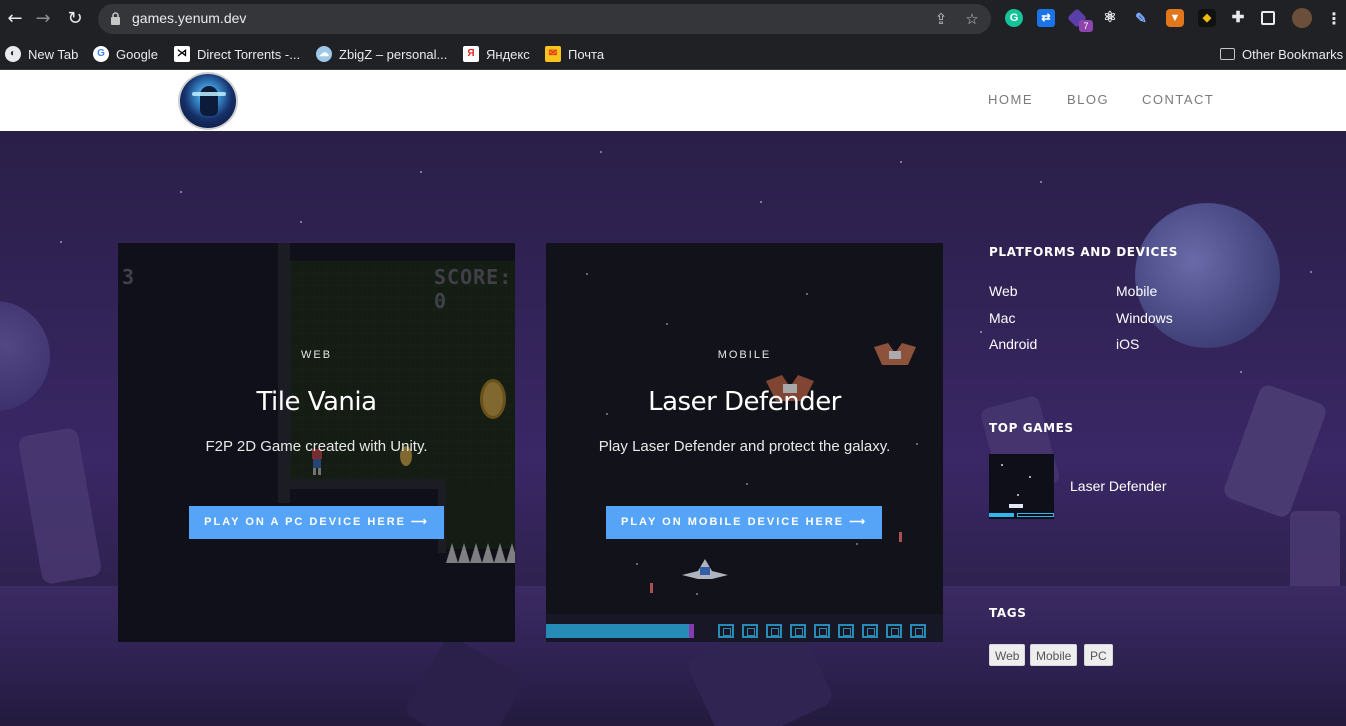  What do you see at coordinates (15, 19) in the screenshot?
I see `back-icon: ←` at bounding box center [15, 19].